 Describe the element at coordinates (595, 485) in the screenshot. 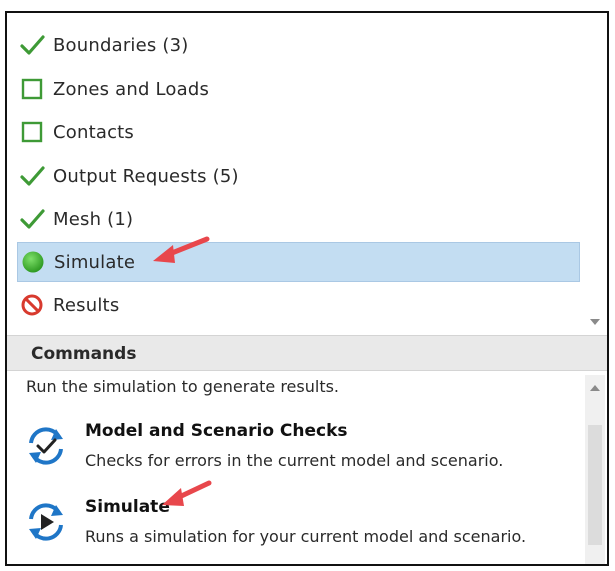

I see `scrollbar-thumb` at that location.